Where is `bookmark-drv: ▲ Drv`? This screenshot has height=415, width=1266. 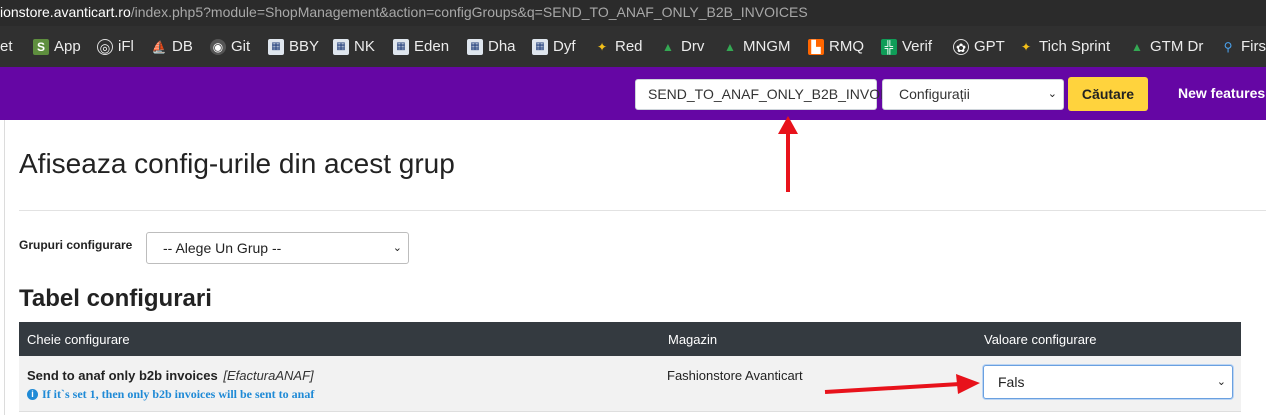 bookmark-drv: ▲ Drv is located at coordinates (682, 47).